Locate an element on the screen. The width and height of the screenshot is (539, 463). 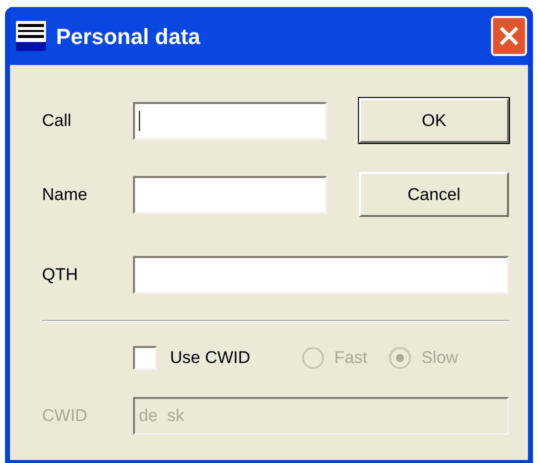
checkbox-label: Use CWID is located at coordinates (210, 358).